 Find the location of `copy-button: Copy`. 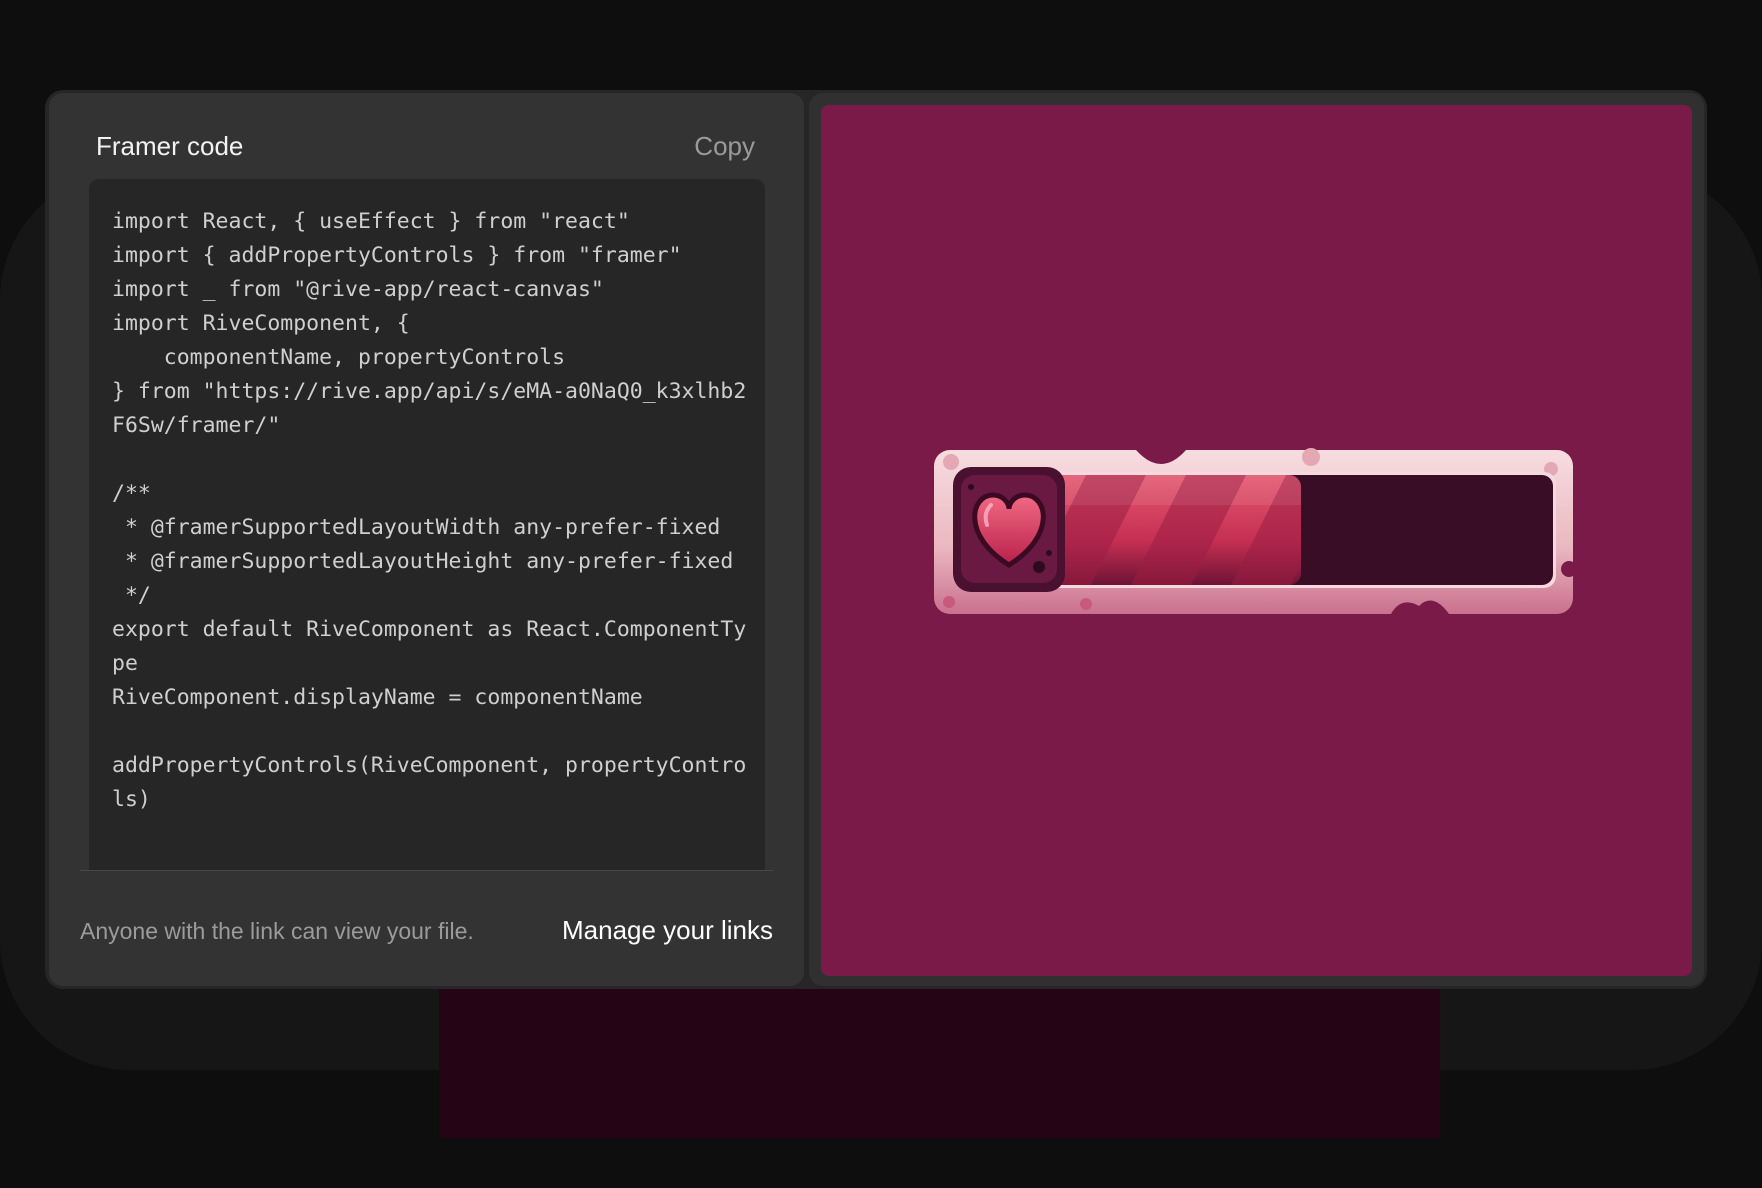

copy-button: Copy is located at coordinates (724, 146).